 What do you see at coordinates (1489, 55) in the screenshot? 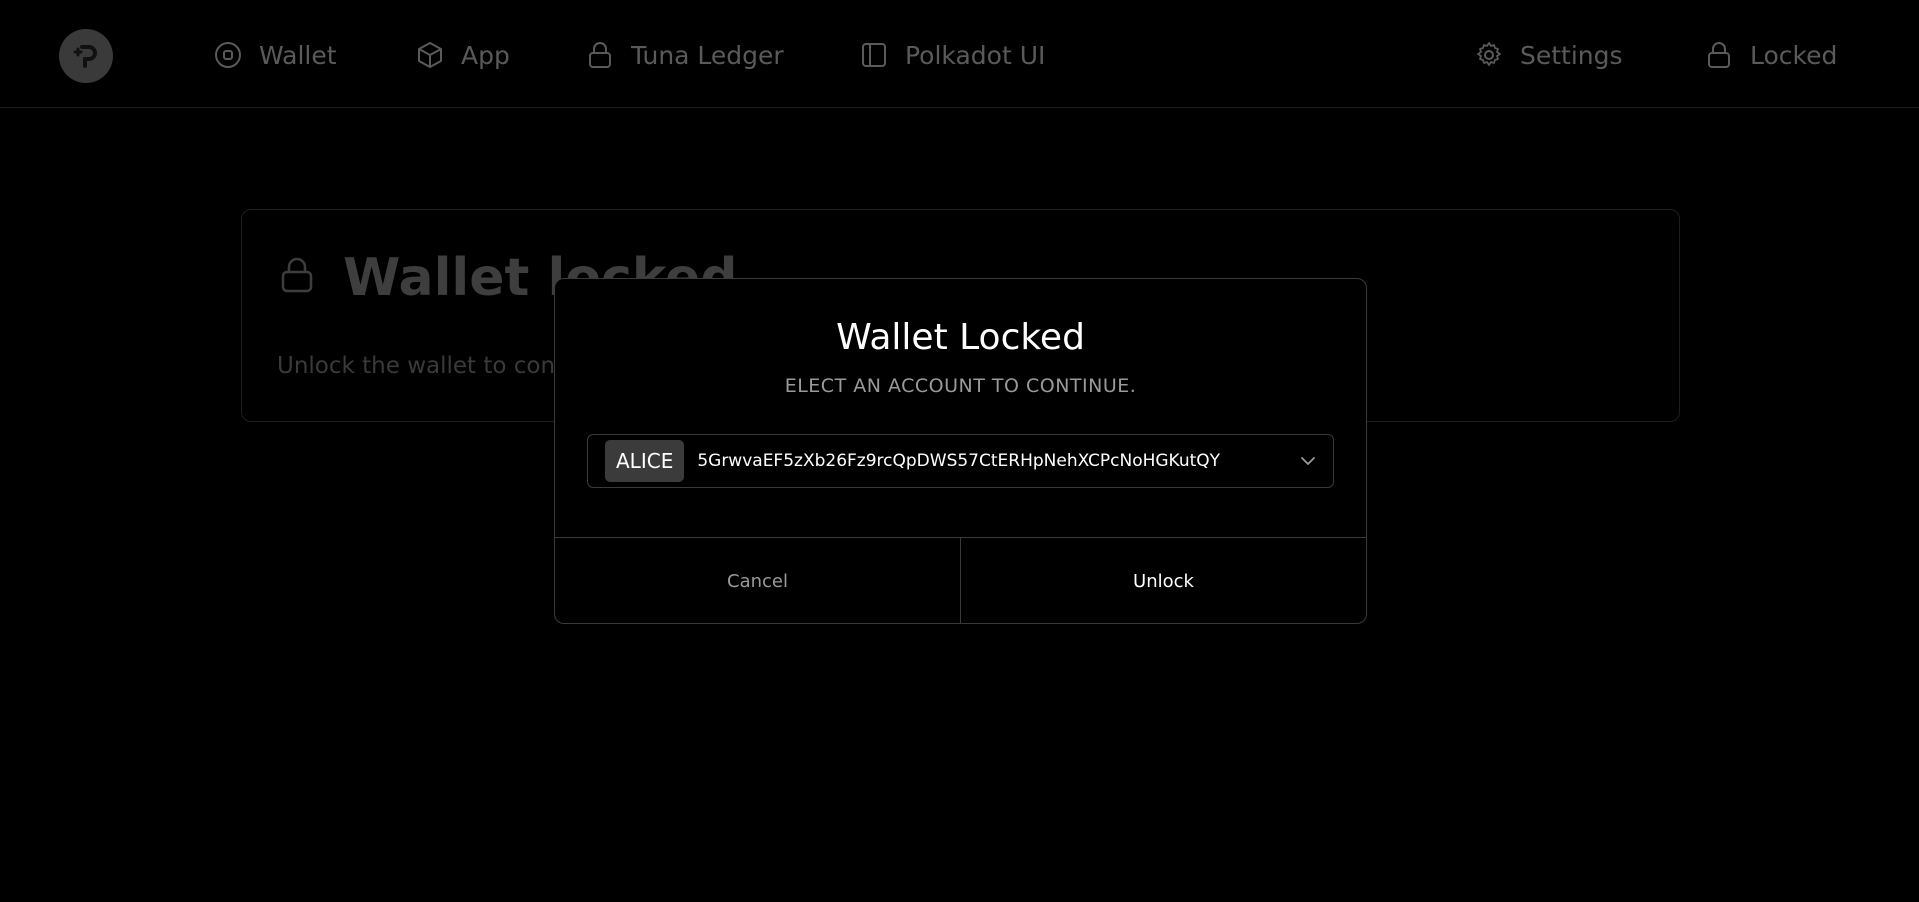
I see `gear-icon` at bounding box center [1489, 55].